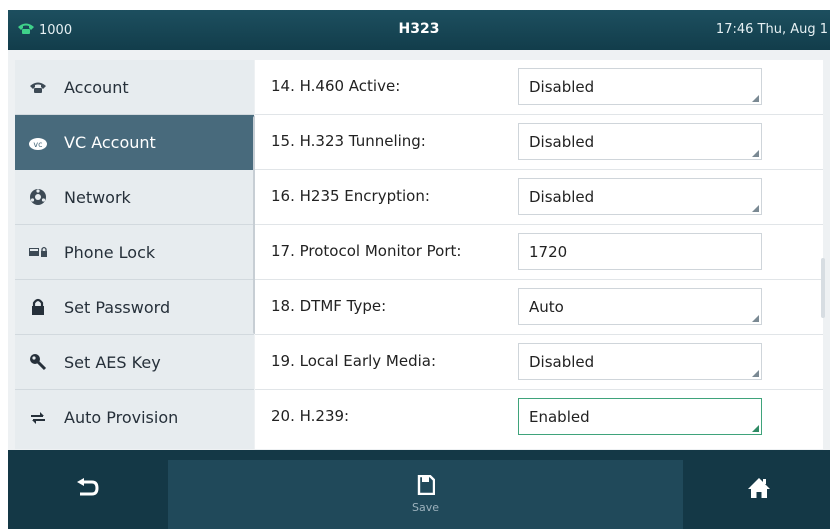 The image size is (830, 529). Describe the element at coordinates (117, 307) in the screenshot. I see `sidebar-item-label: Set Password` at that location.